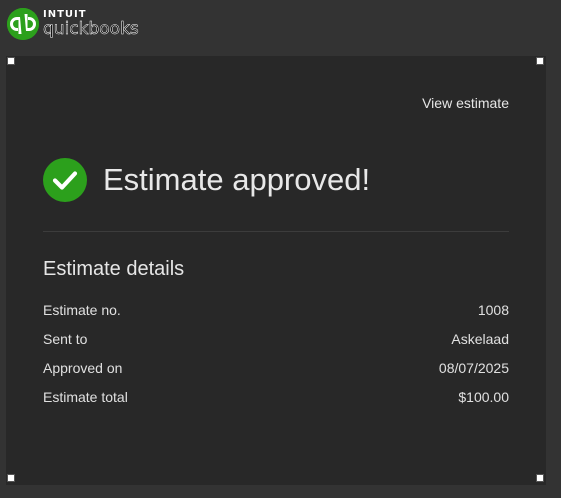 This screenshot has height=498, width=561. I want to click on detail-label: Sent to, so click(65, 339).